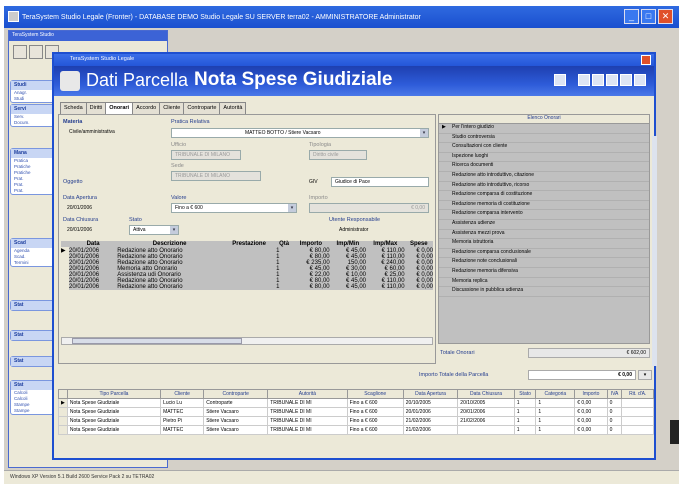 This screenshot has width=679, height=486. I want to click on nav-group-header: Servi, so click(33, 109).